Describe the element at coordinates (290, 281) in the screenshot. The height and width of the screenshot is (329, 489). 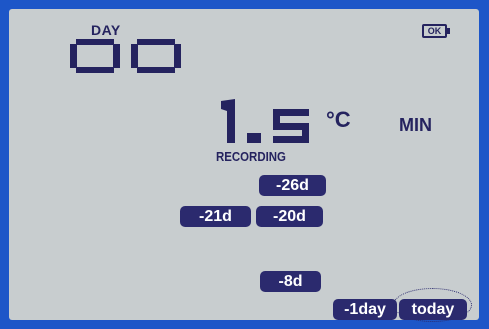
I see `history-button-8d: -8d` at that location.